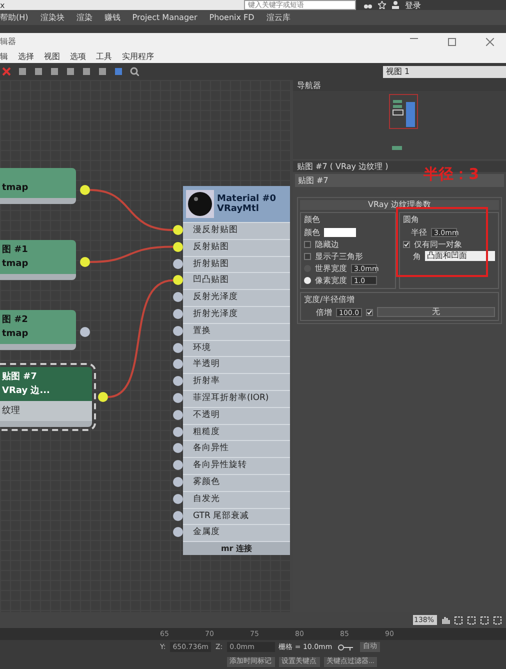 This screenshot has height=669, width=506. I want to click on input-slot: 粗糙度, so click(236, 432).